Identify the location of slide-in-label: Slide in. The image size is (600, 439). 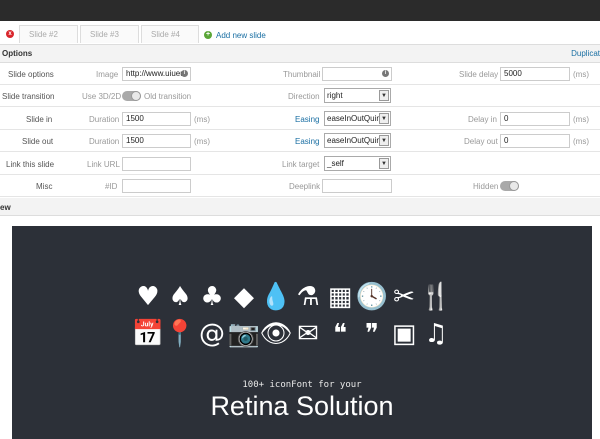
(39, 119).